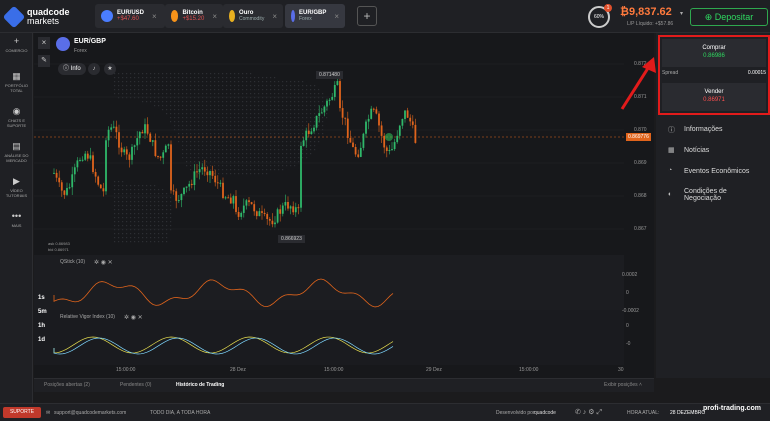 This screenshot has width=770, height=421. What do you see at coordinates (16, 153) in the screenshot?
I see `sidebar-item-3: ▤ ANÁLISE DO MERCADO` at bounding box center [16, 153].